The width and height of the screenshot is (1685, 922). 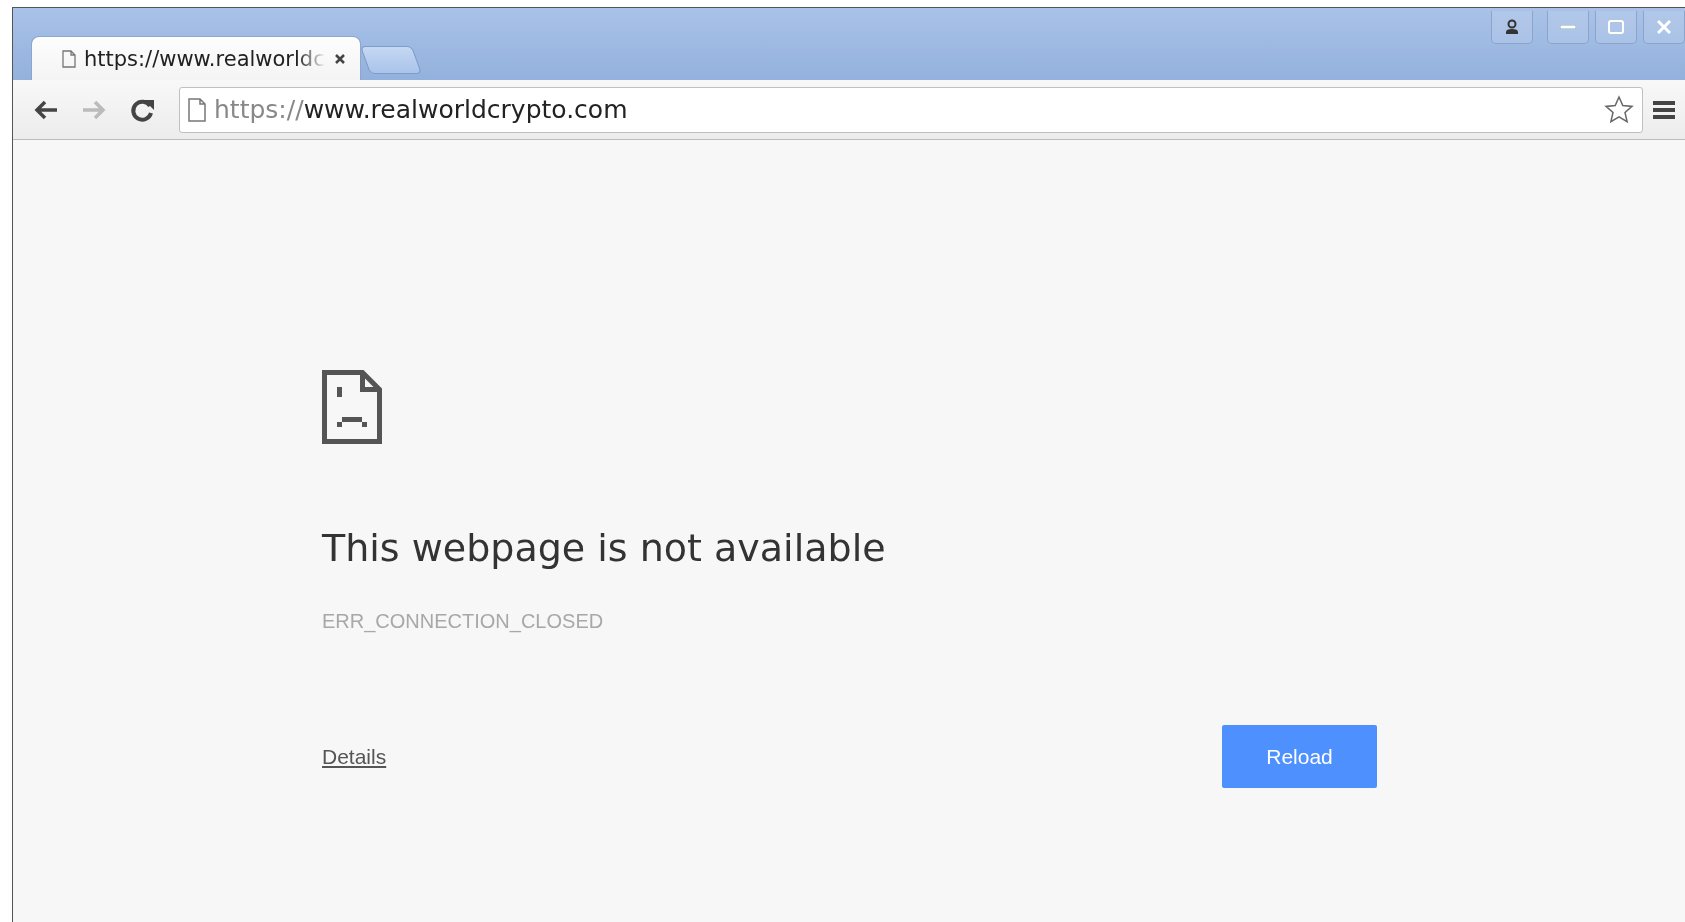 What do you see at coordinates (1616, 27) in the screenshot?
I see `maximize-icon` at bounding box center [1616, 27].